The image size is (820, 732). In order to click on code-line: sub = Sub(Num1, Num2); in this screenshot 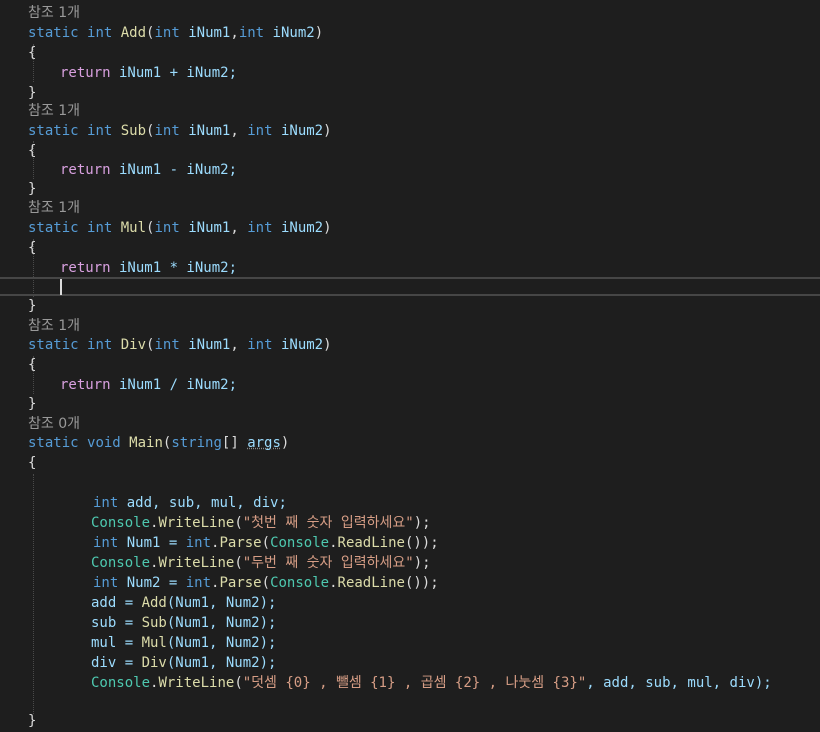, I will do `click(410, 623)`.